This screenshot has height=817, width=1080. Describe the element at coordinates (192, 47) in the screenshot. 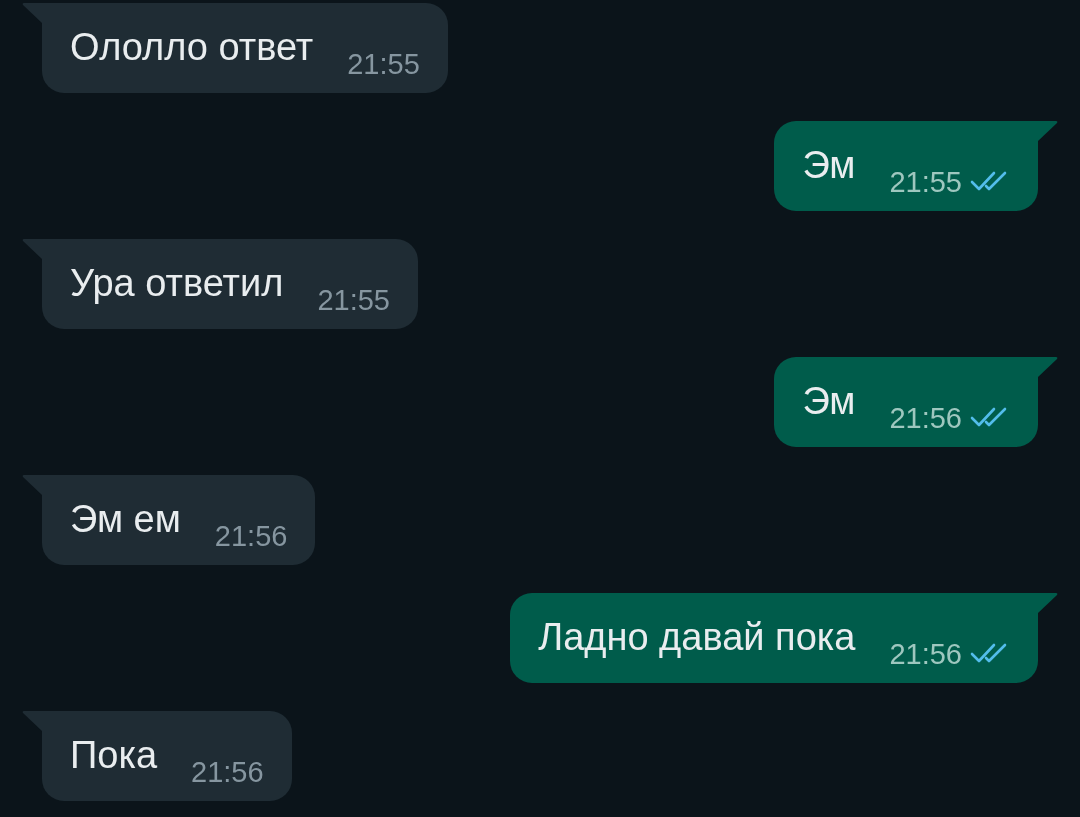

I see `message-text: Ололло ответ` at that location.